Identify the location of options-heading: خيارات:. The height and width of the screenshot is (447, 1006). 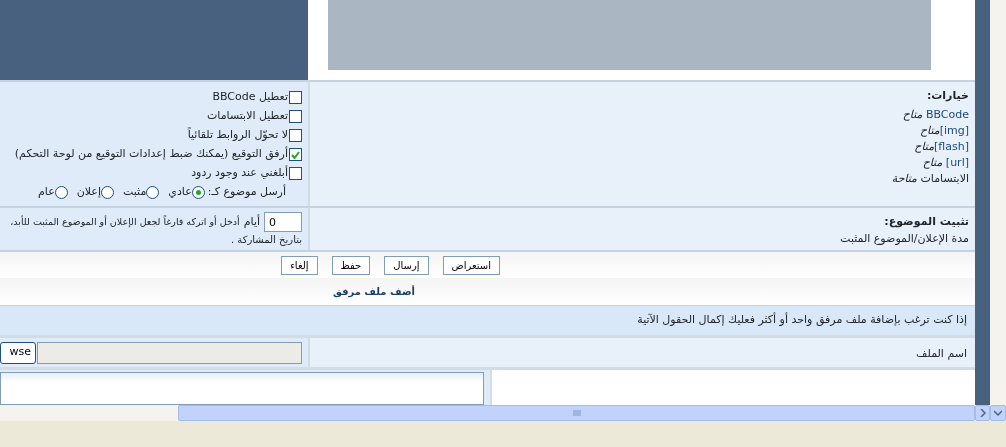
(947, 96).